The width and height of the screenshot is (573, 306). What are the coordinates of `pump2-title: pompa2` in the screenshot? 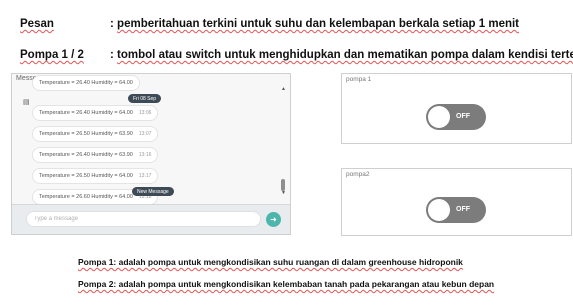 It's located at (358, 174).